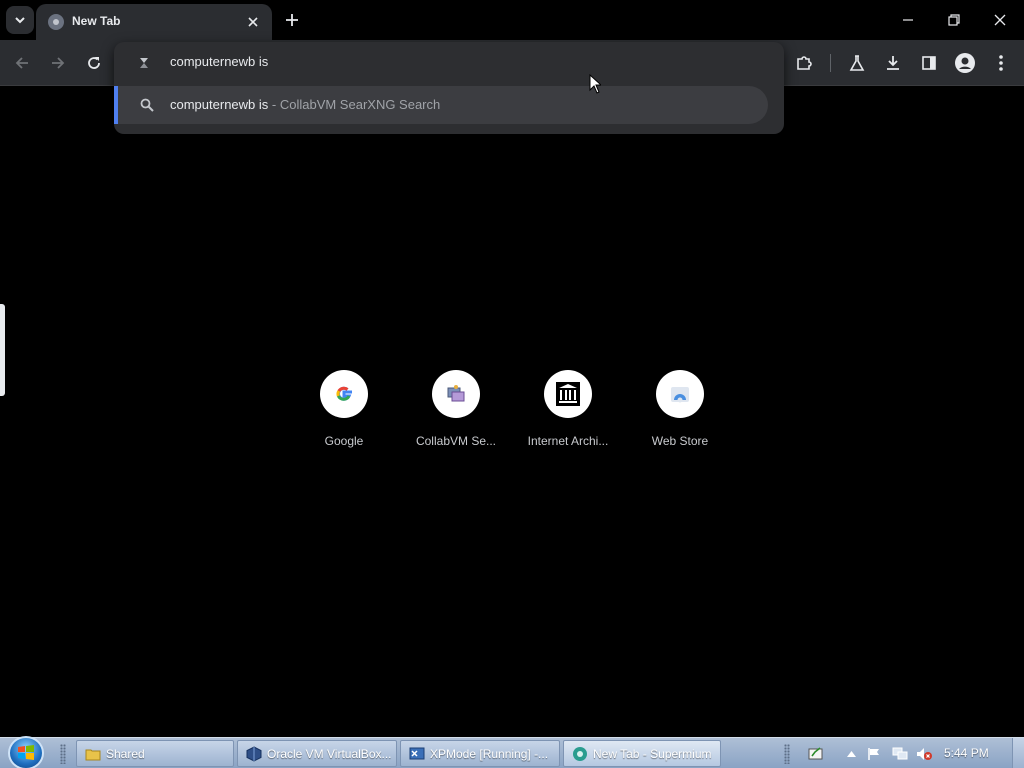 Image resolution: width=1024 pixels, height=768 pixels. I want to click on puzzle-icon, so click(804, 63).